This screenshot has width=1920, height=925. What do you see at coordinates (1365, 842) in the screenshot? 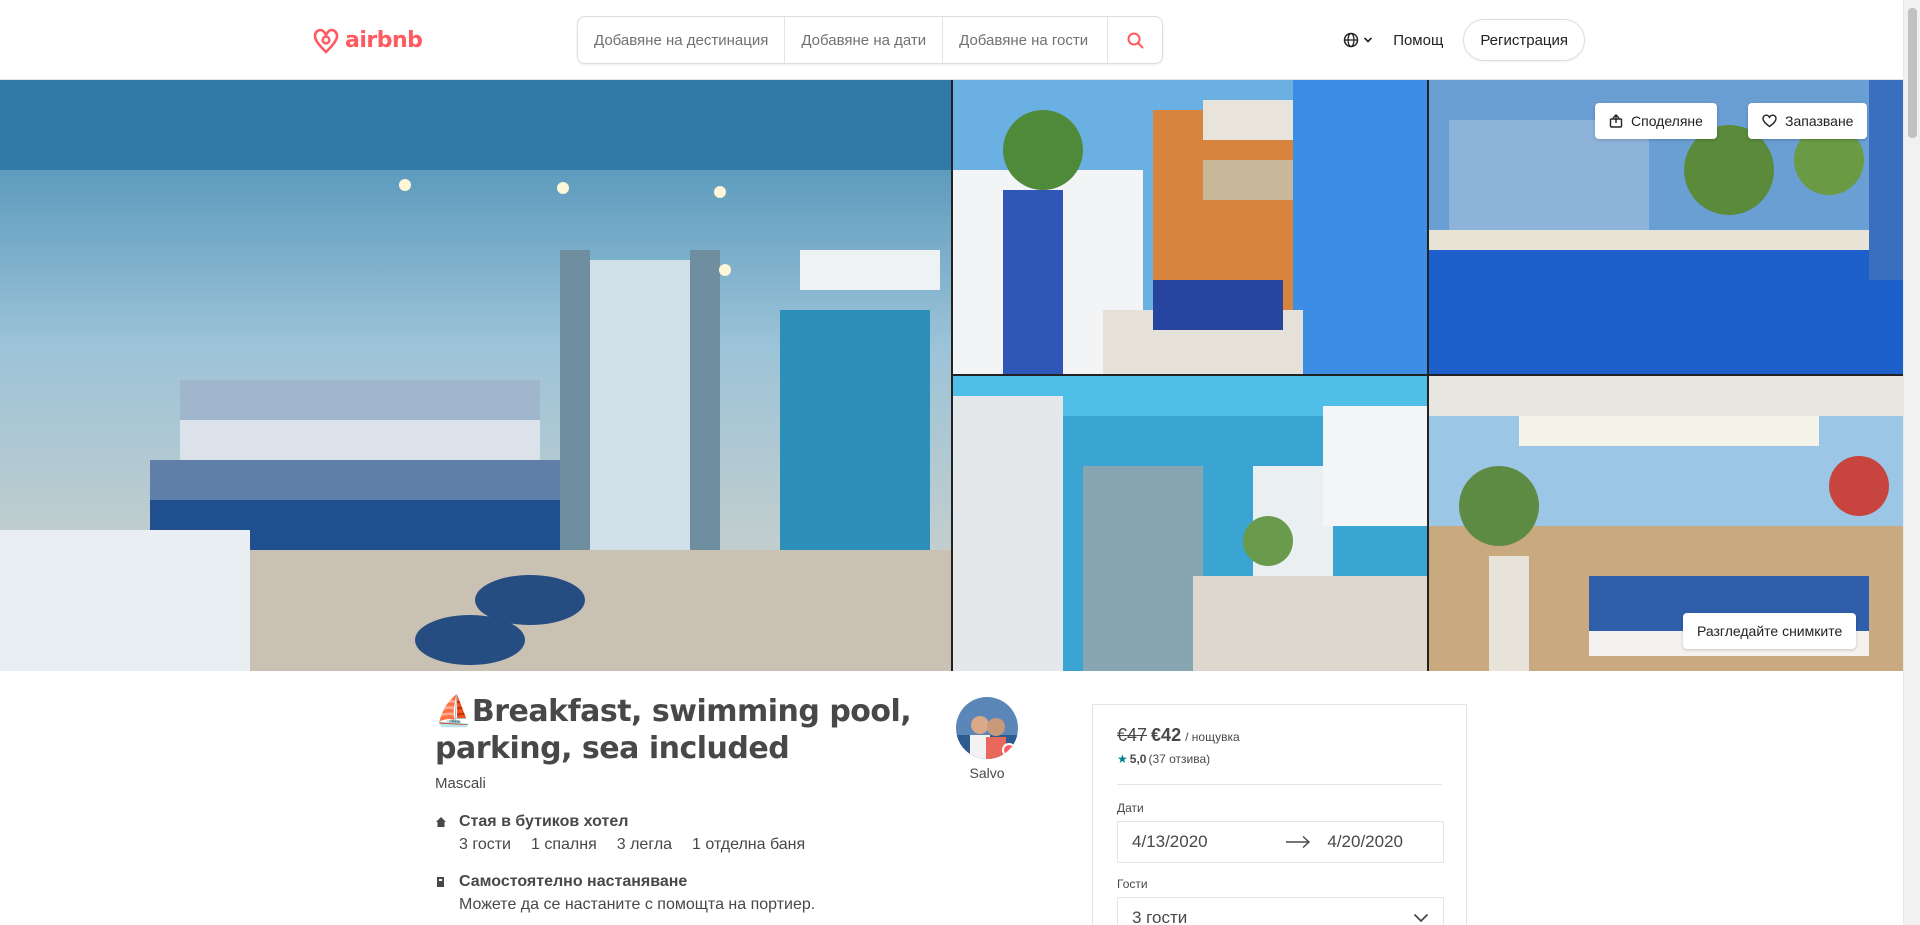
I see `check-out-date: 4/20/2020` at bounding box center [1365, 842].